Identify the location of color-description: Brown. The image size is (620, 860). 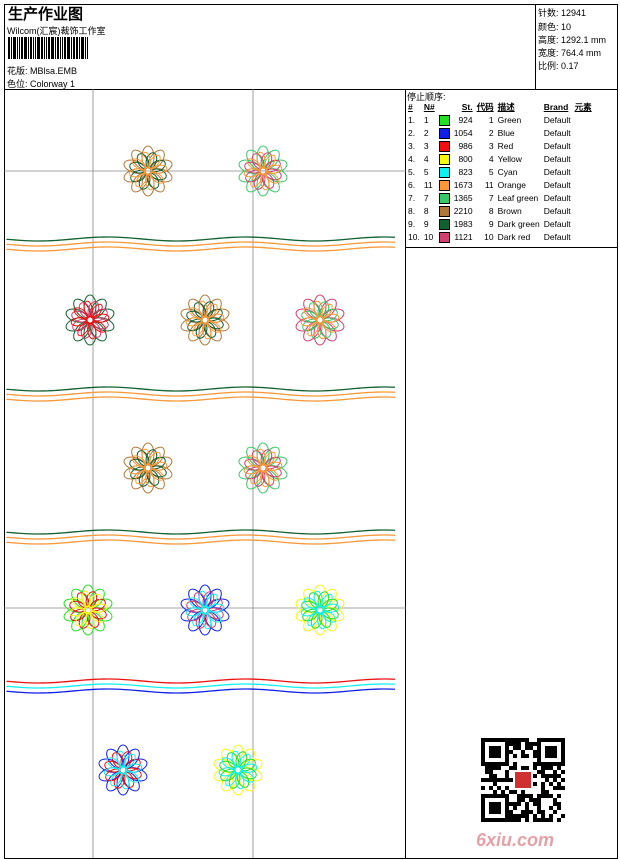
(509, 211).